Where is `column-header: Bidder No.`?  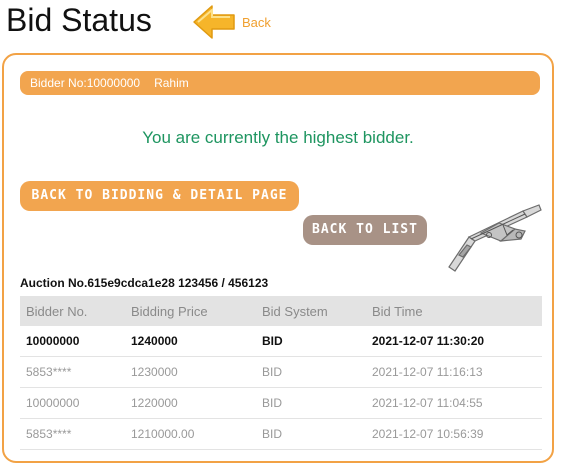 column-header: Bidder No. is located at coordinates (72, 311).